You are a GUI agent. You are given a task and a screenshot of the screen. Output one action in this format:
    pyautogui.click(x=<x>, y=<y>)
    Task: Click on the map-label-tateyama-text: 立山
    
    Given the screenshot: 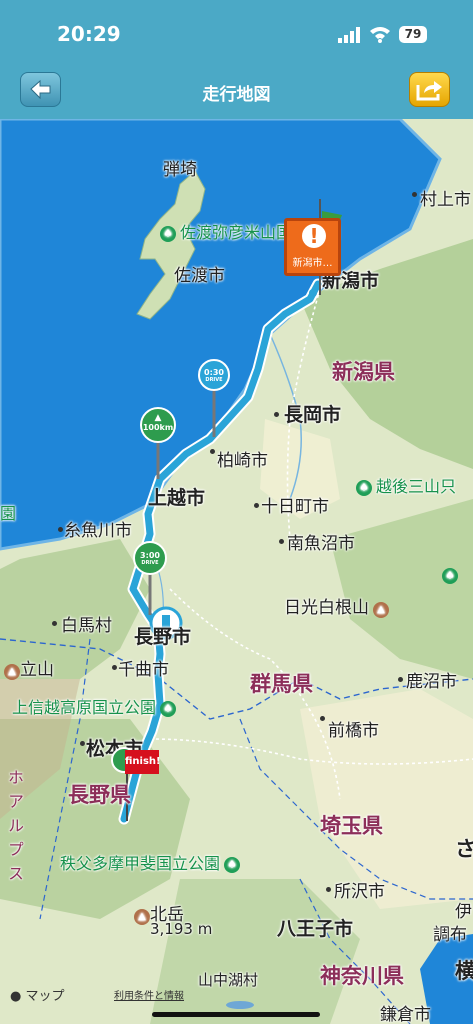 What is the action you would take?
    pyautogui.click(x=37, y=670)
    